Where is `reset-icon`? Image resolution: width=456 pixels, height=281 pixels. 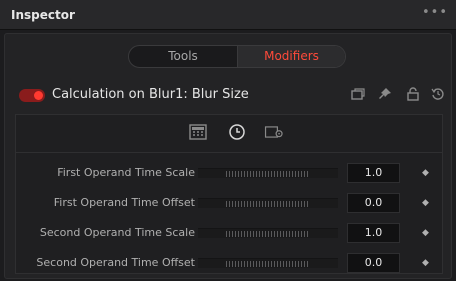
reset-icon is located at coordinates (438, 94).